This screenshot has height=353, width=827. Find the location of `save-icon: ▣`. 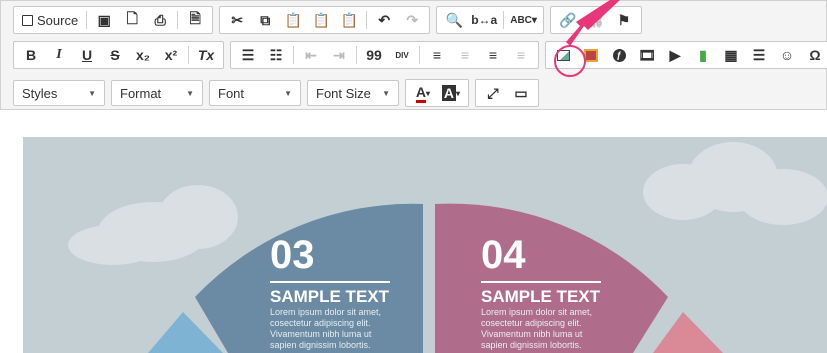

save-icon: ▣ is located at coordinates (104, 19).